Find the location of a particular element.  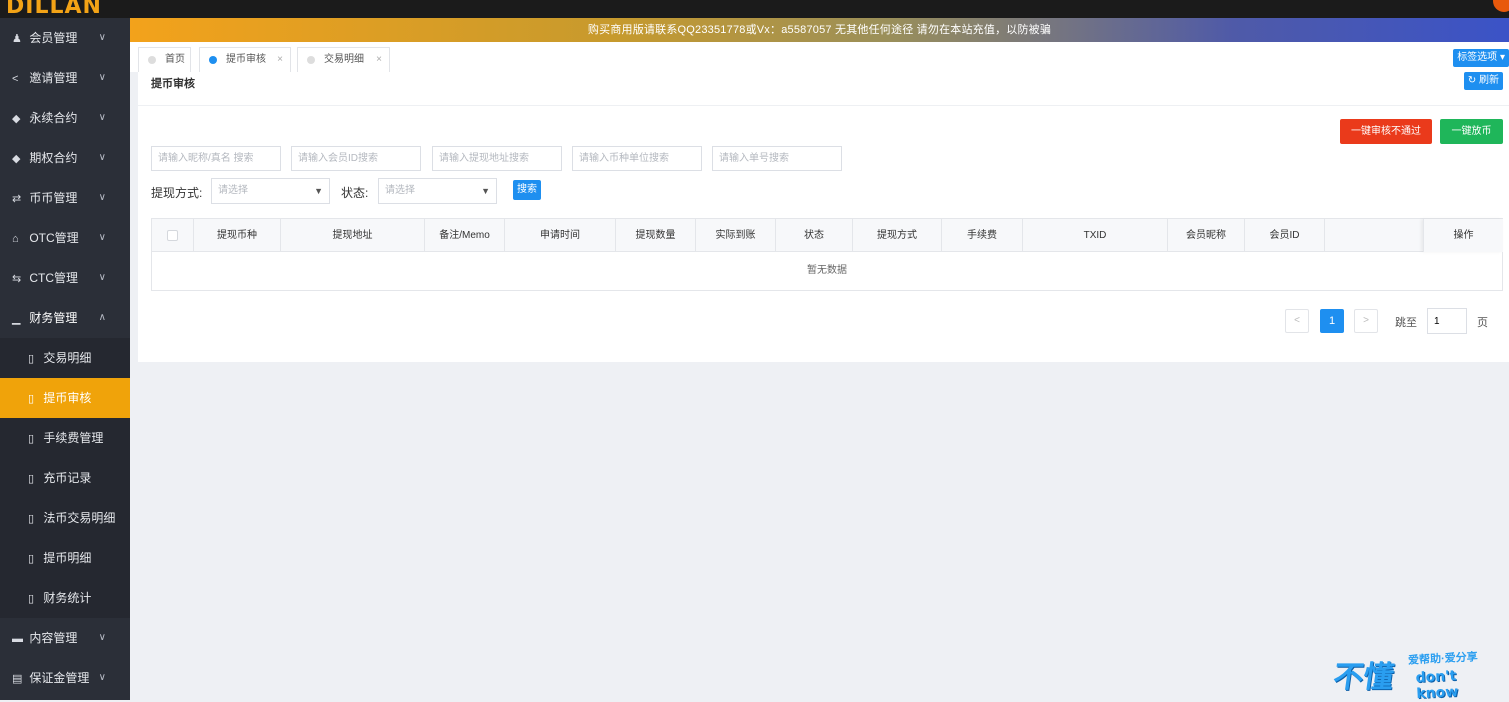

current-page: 1 is located at coordinates (1332, 321).